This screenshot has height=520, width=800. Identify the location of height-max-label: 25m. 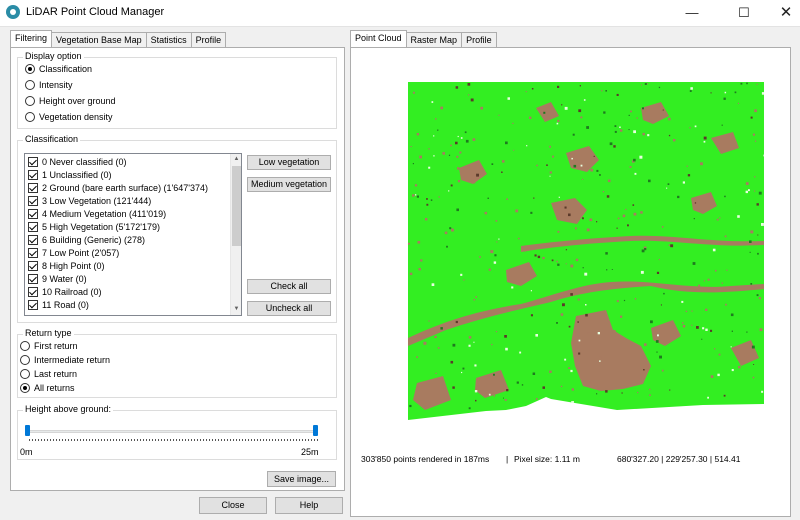
(310, 452).